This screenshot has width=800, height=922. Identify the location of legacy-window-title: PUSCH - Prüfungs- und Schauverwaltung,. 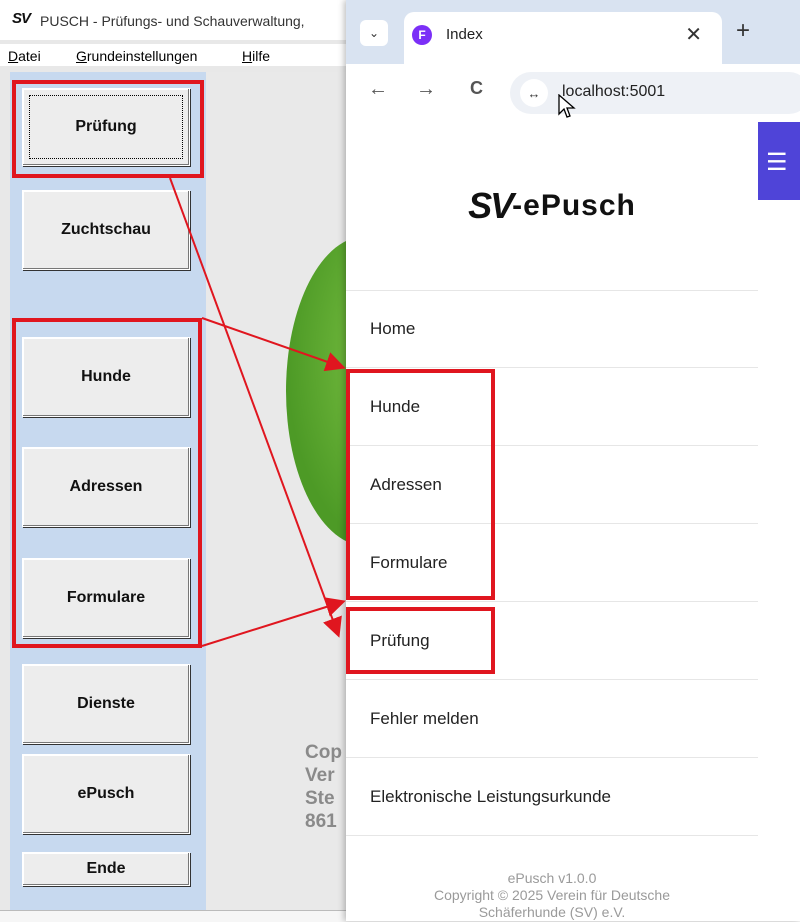
(172, 21).